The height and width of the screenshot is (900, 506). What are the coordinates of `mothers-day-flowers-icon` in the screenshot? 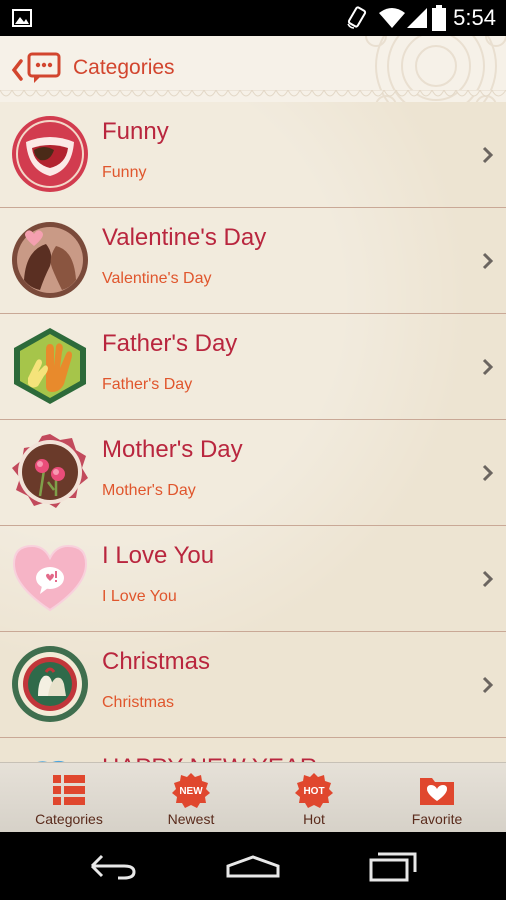 It's located at (50, 471).